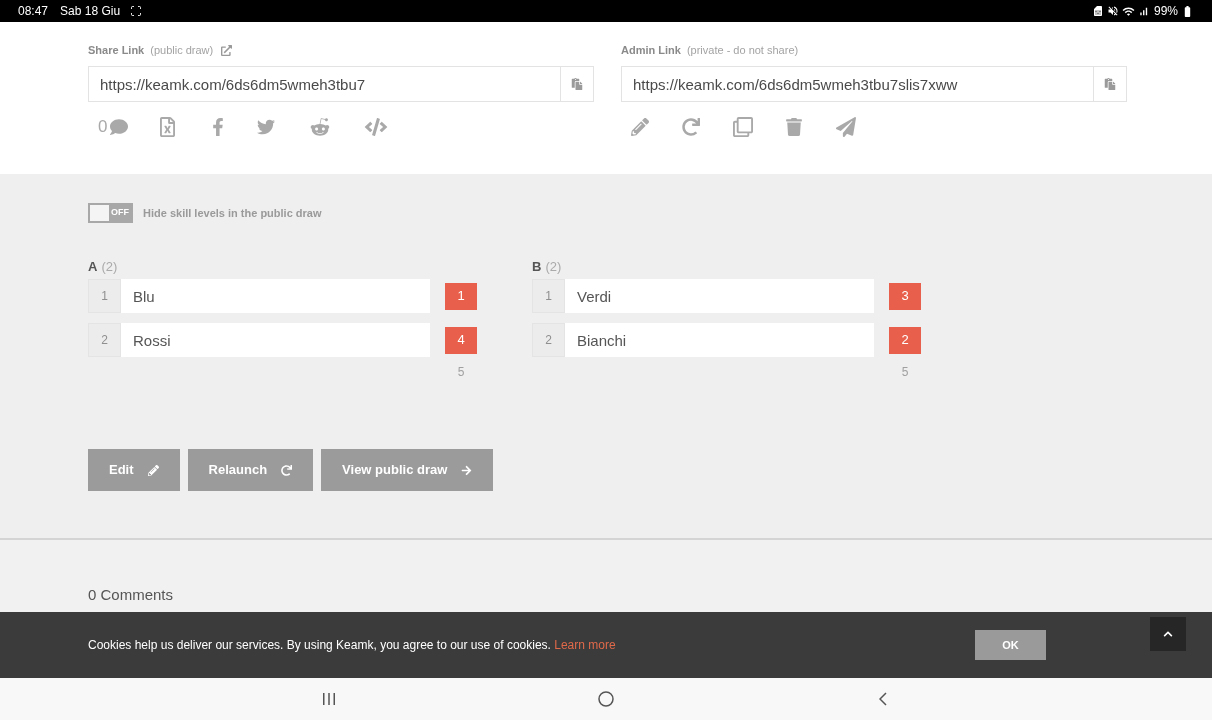 Image resolution: width=1212 pixels, height=720 pixels. Describe the element at coordinates (537, 267) in the screenshot. I see `team-name: B` at that location.